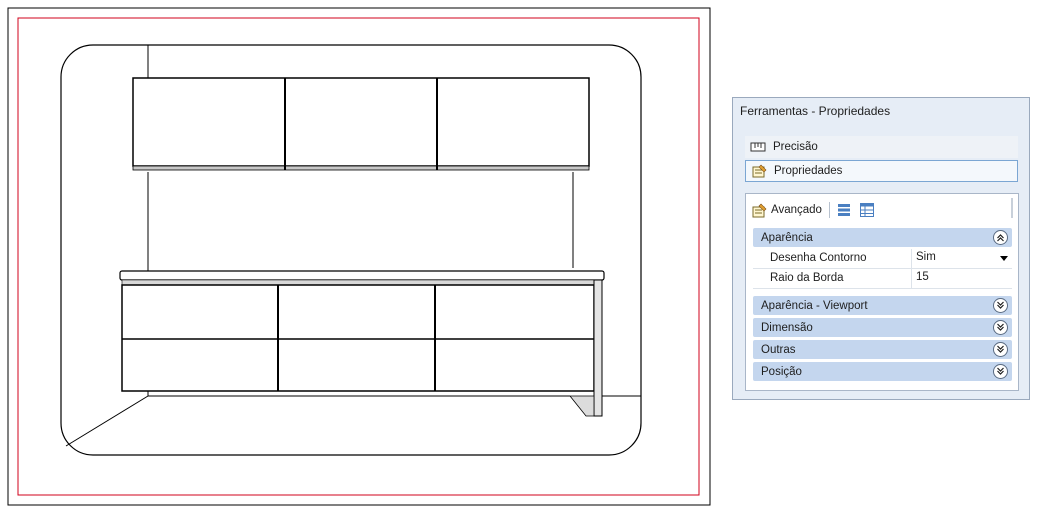 This screenshot has width=1045, height=515. I want to click on property-row-raio-da-borda: Raio da Borda 15, so click(882, 279).